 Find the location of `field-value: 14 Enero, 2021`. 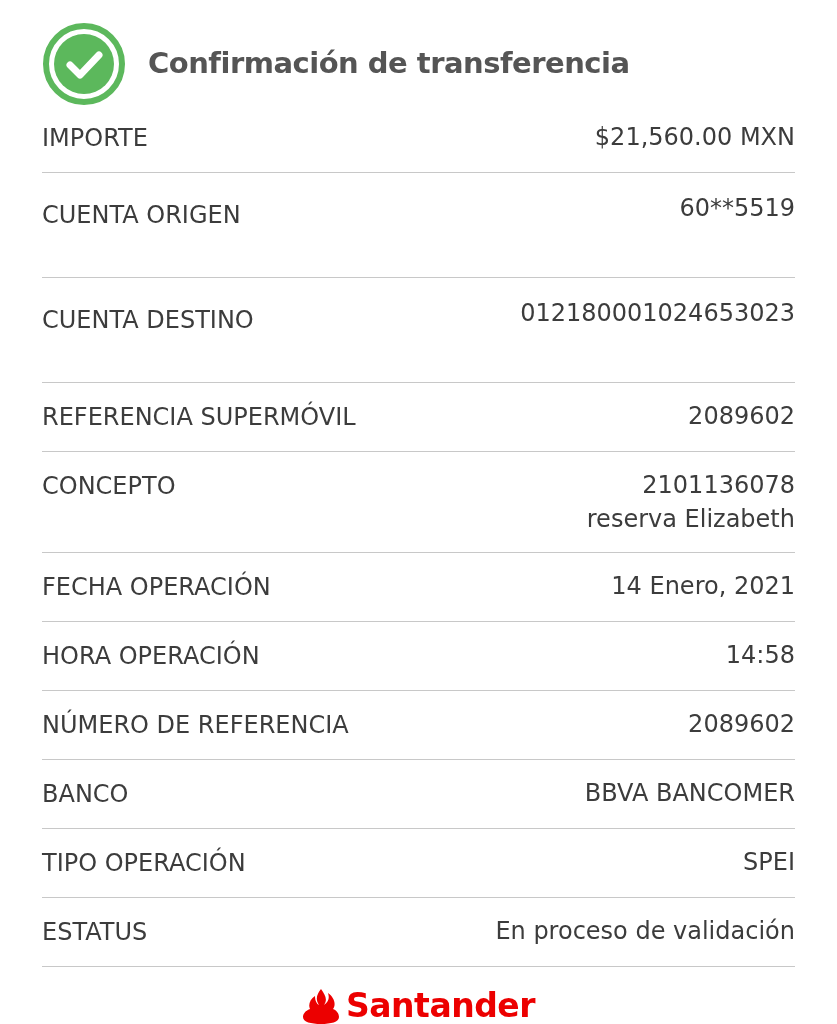

field-value: 14 Enero, 2021 is located at coordinates (703, 586).